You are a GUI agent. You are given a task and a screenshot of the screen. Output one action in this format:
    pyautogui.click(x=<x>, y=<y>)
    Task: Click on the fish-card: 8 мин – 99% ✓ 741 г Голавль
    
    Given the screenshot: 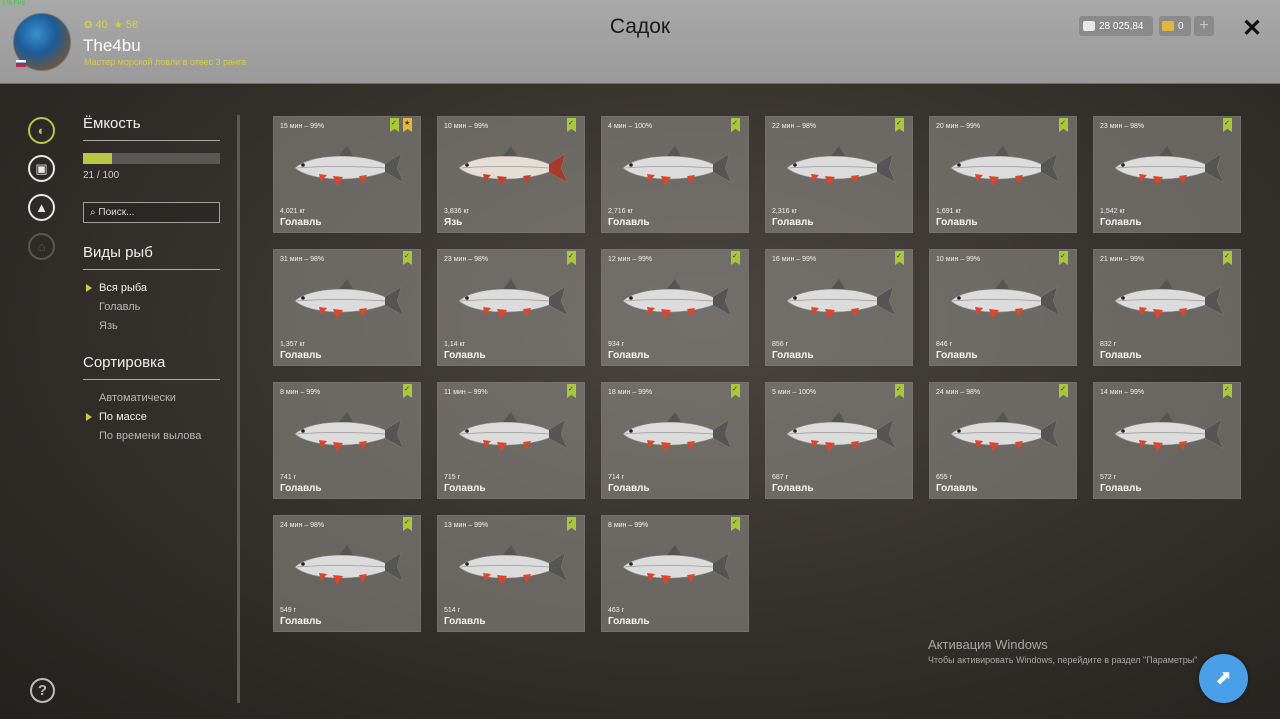 What is the action you would take?
    pyautogui.click(x=347, y=440)
    